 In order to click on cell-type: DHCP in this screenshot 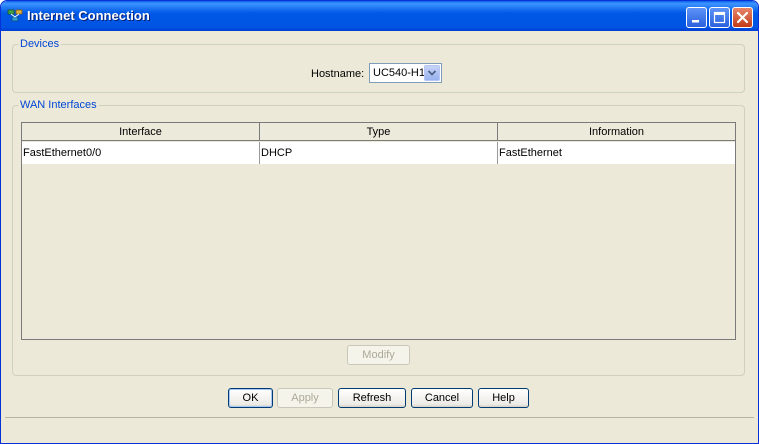, I will do `click(379, 153)`.